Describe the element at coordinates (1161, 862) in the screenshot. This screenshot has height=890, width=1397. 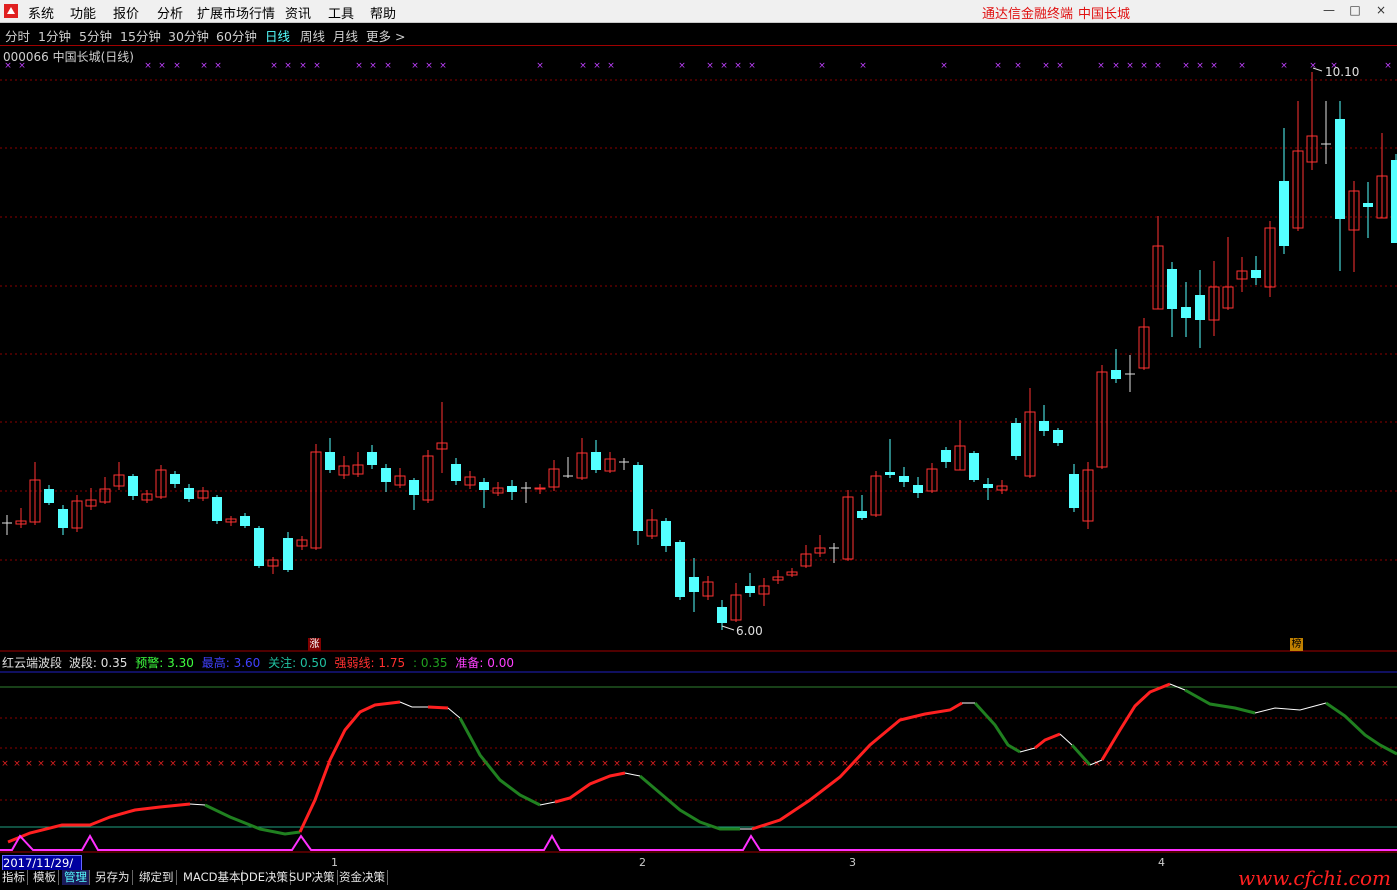
I see `month-4: 4` at that location.